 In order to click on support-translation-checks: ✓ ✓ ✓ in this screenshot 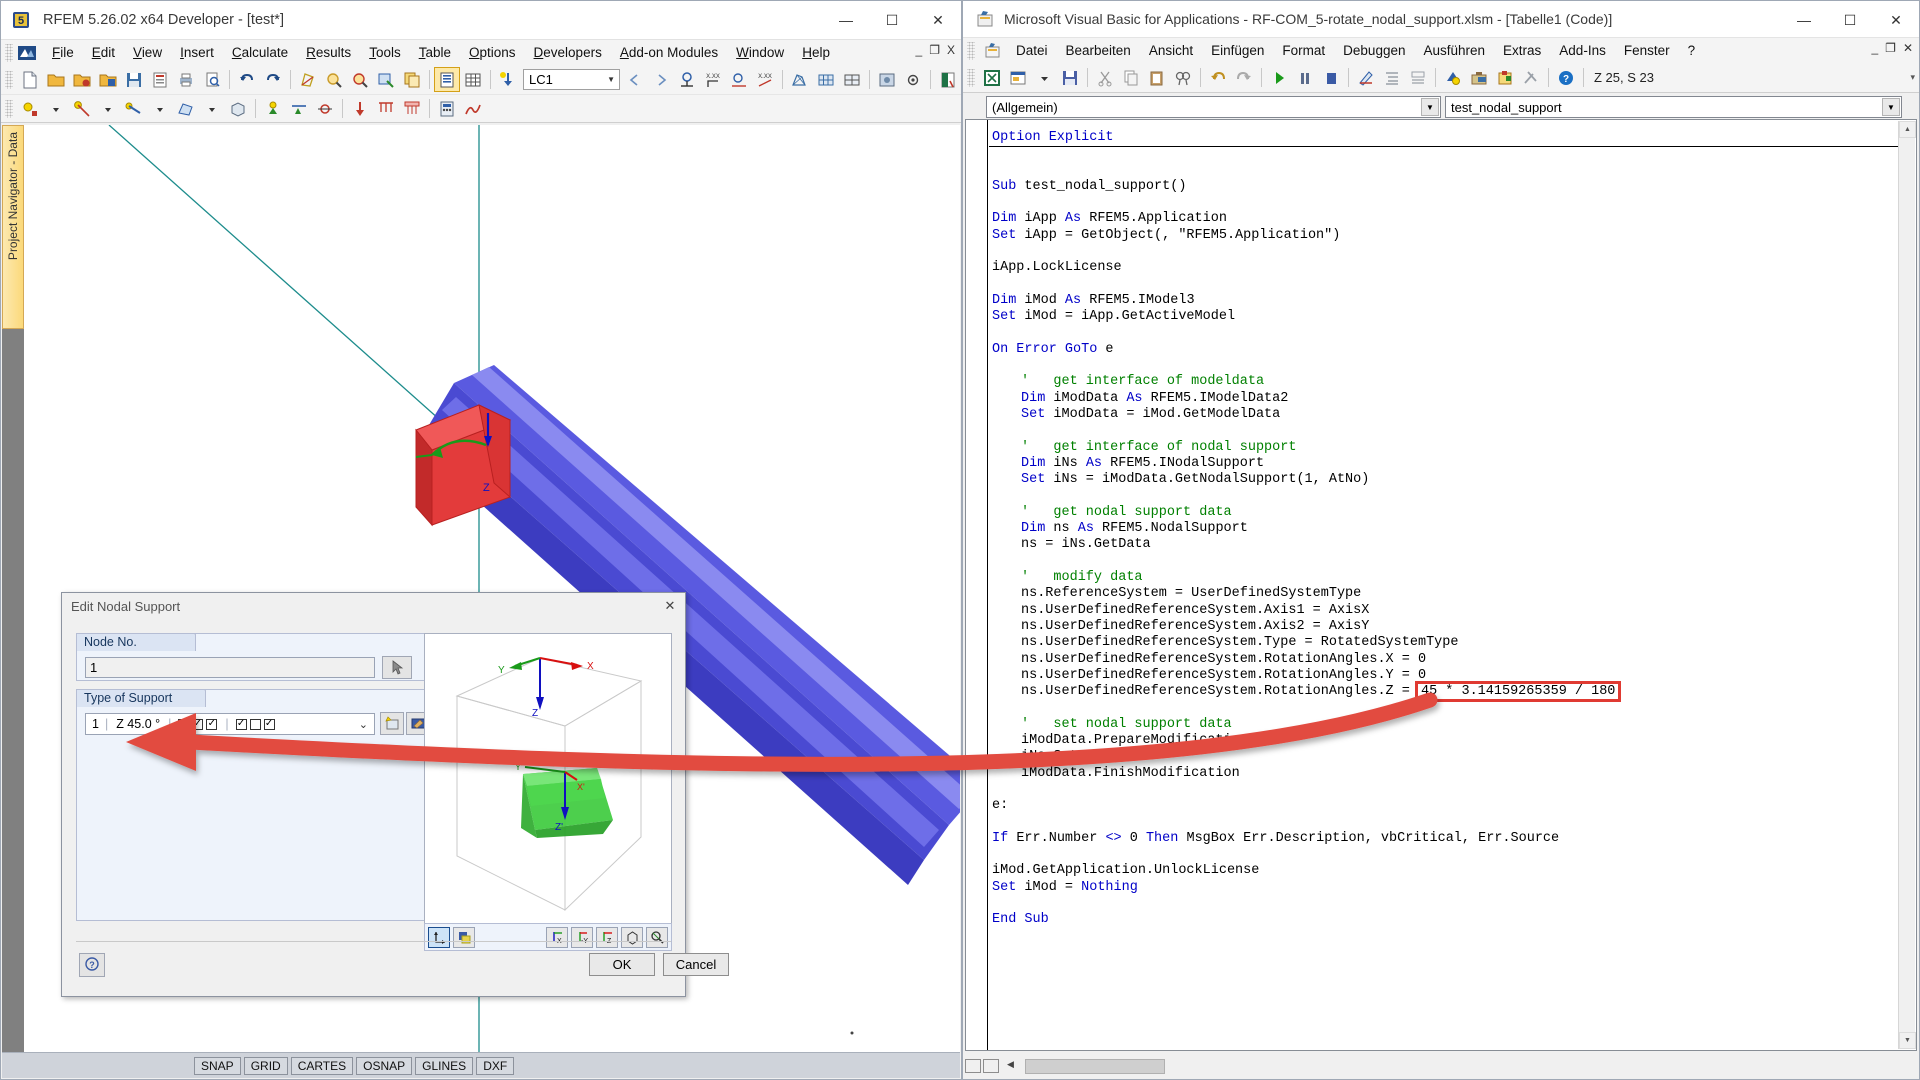, I will do `click(198, 724)`.